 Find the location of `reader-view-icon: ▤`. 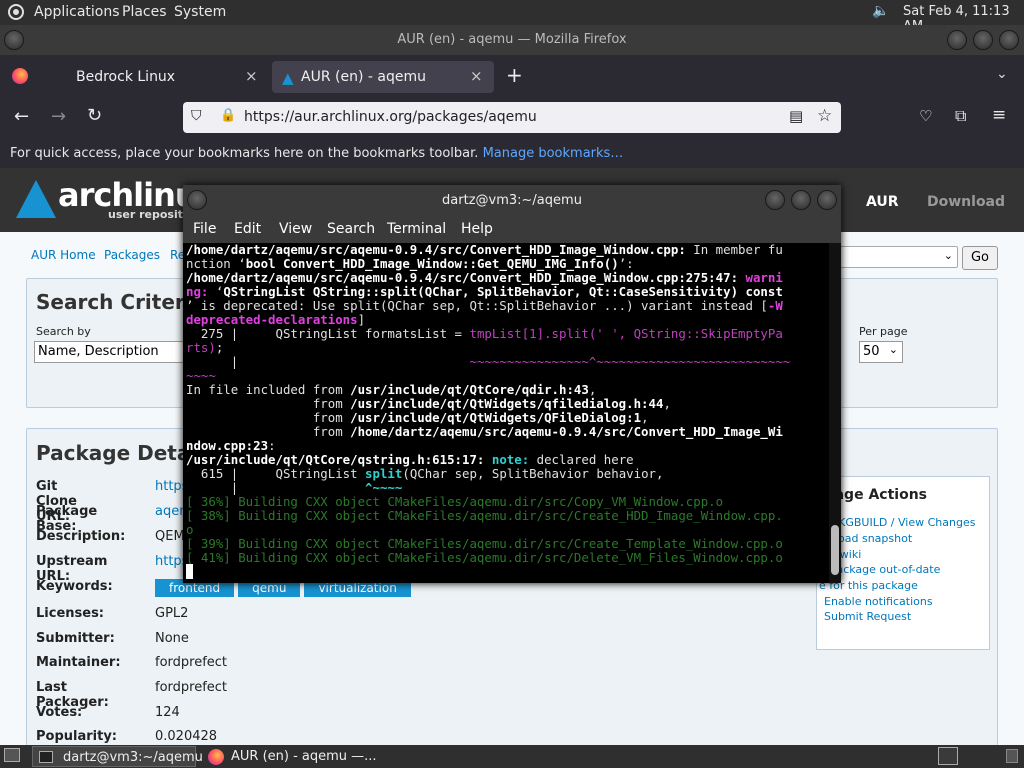

reader-view-icon: ▤ is located at coordinates (796, 116).